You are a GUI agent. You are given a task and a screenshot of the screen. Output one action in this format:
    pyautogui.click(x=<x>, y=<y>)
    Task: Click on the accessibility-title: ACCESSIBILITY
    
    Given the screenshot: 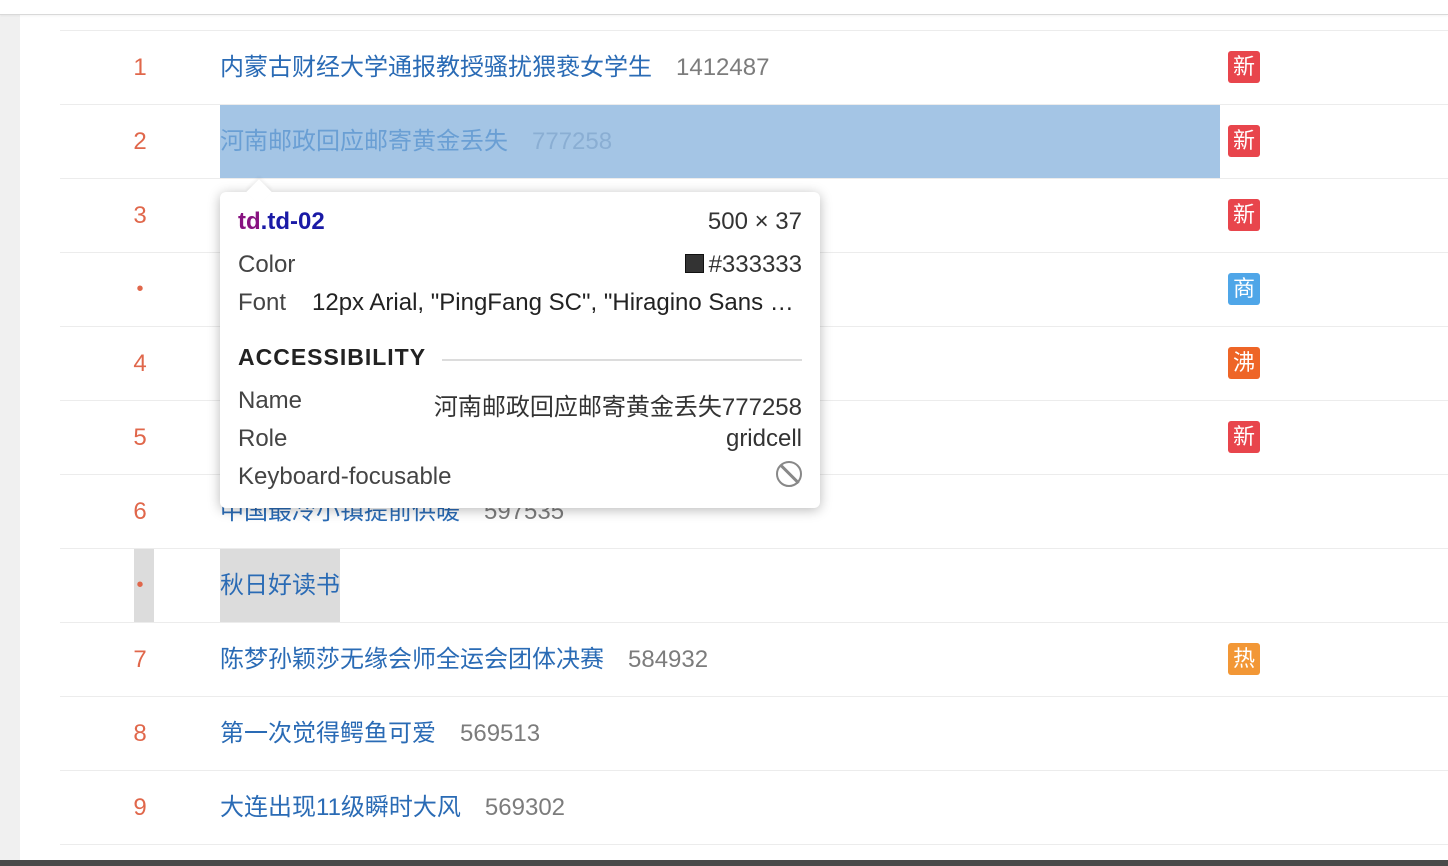 What is the action you would take?
    pyautogui.click(x=332, y=357)
    